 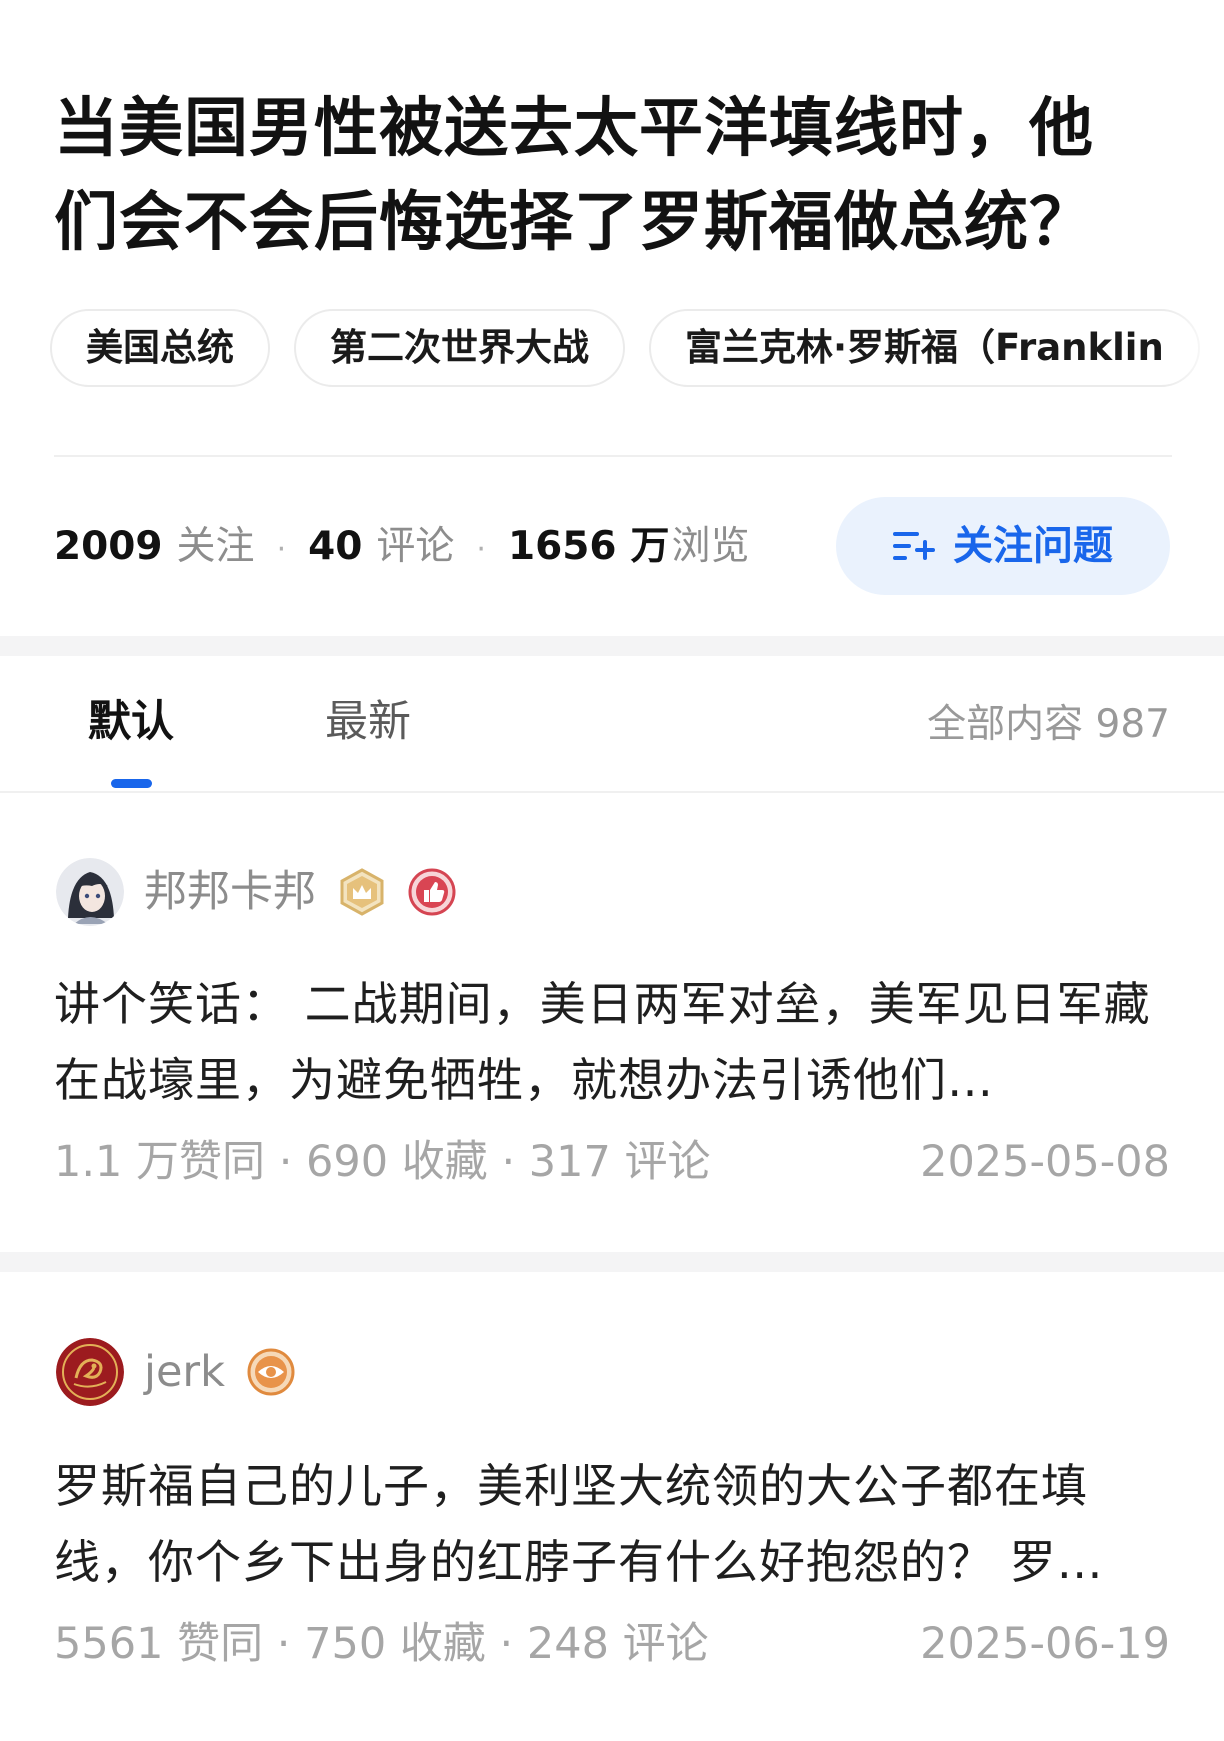 I want to click on followers-label: 关注, so click(x=215, y=546).